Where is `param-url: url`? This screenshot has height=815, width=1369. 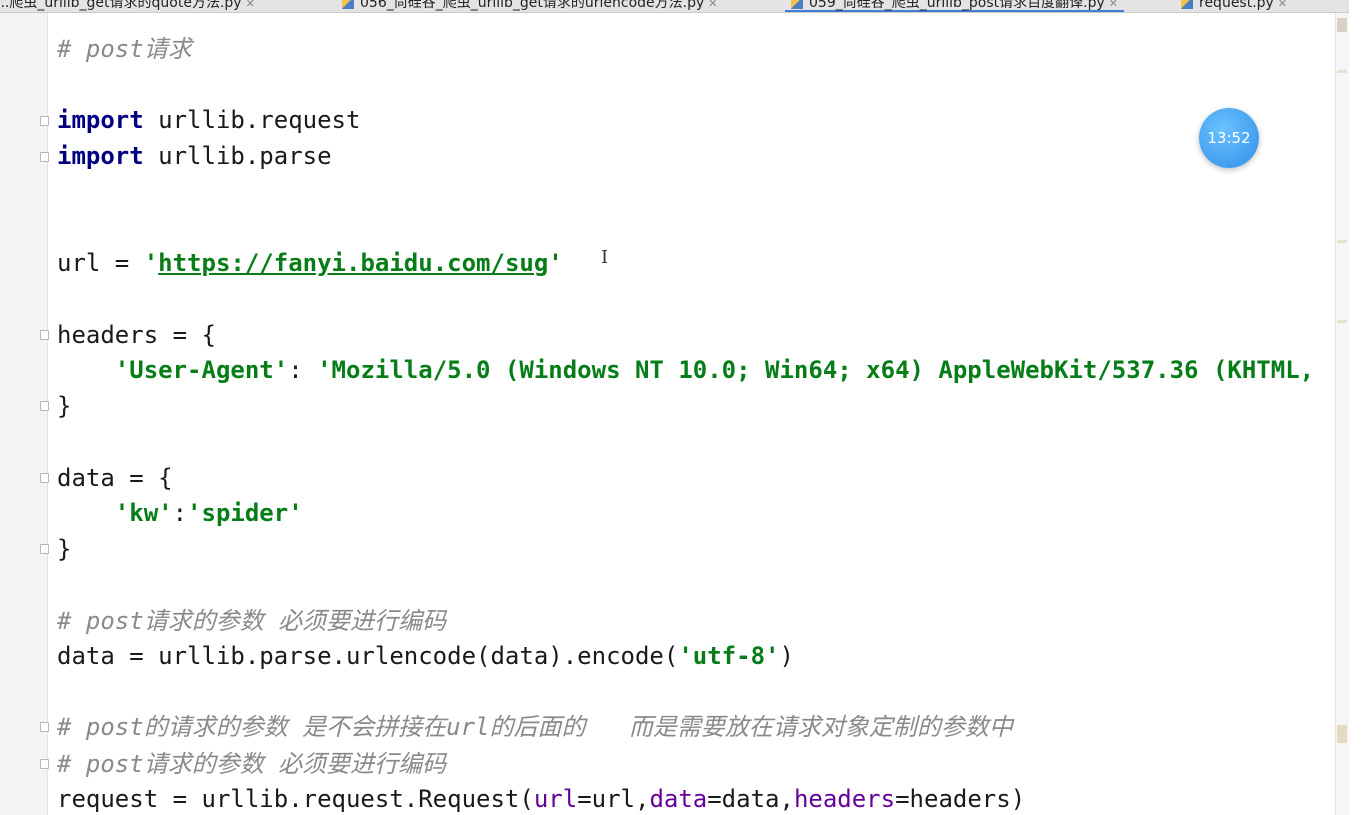
param-url: url is located at coordinates (555, 799).